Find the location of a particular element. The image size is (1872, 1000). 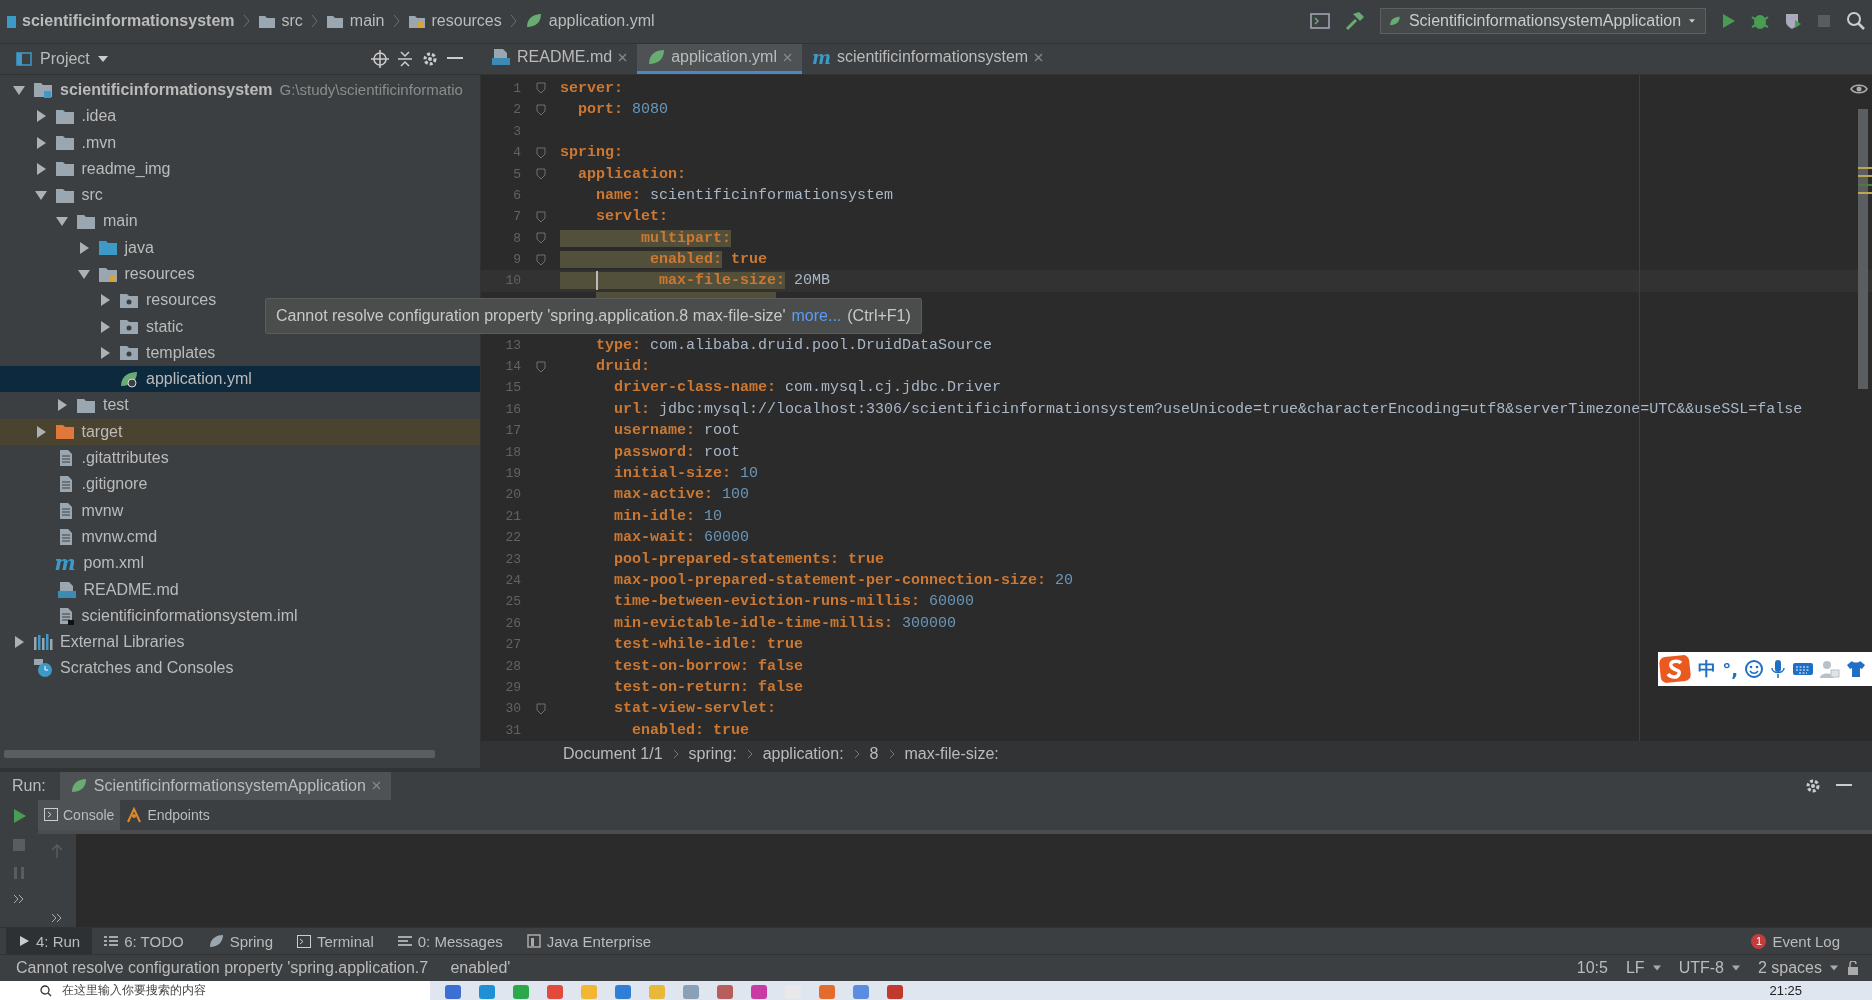

tool-window-button: 4: Run is located at coordinates (49, 941).